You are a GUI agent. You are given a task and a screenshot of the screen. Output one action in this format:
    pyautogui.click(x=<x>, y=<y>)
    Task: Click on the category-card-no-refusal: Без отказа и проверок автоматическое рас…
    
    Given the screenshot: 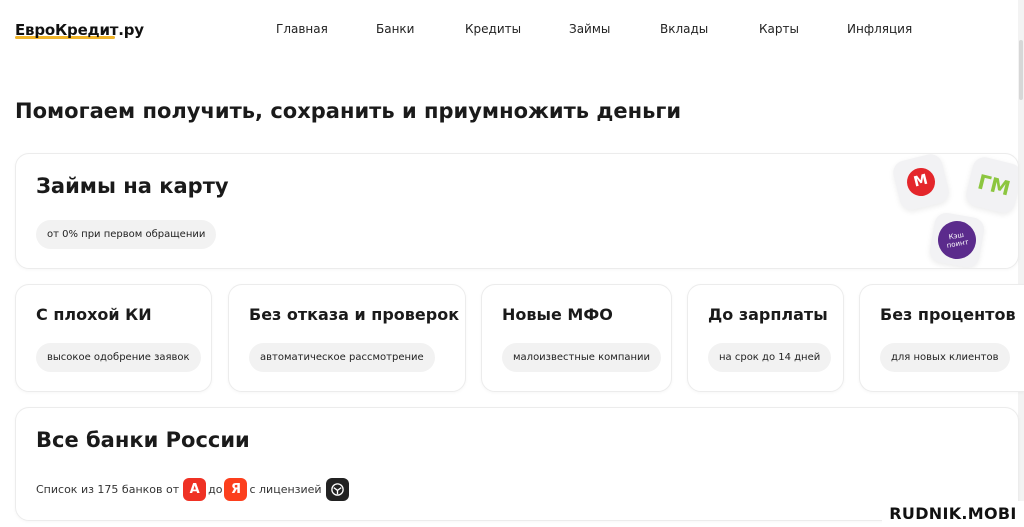 What is the action you would take?
    pyautogui.click(x=347, y=338)
    